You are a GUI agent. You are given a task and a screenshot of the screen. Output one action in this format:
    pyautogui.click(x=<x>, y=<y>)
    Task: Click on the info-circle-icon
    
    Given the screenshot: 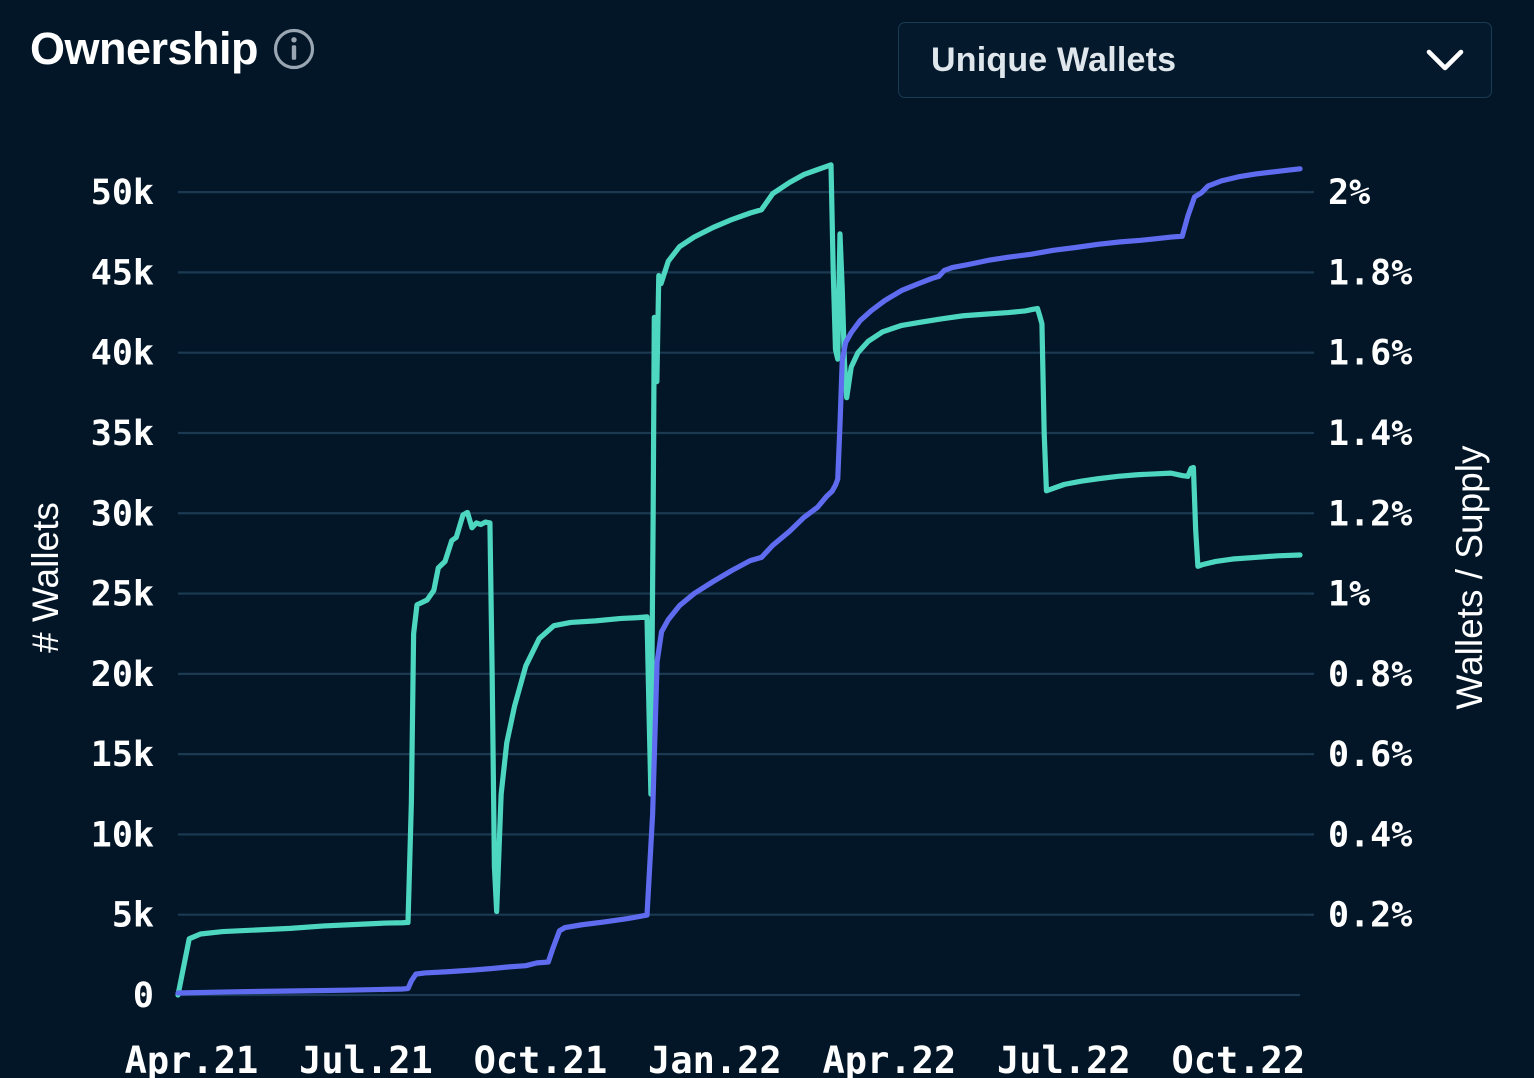 What is the action you would take?
    pyautogui.click(x=294, y=49)
    